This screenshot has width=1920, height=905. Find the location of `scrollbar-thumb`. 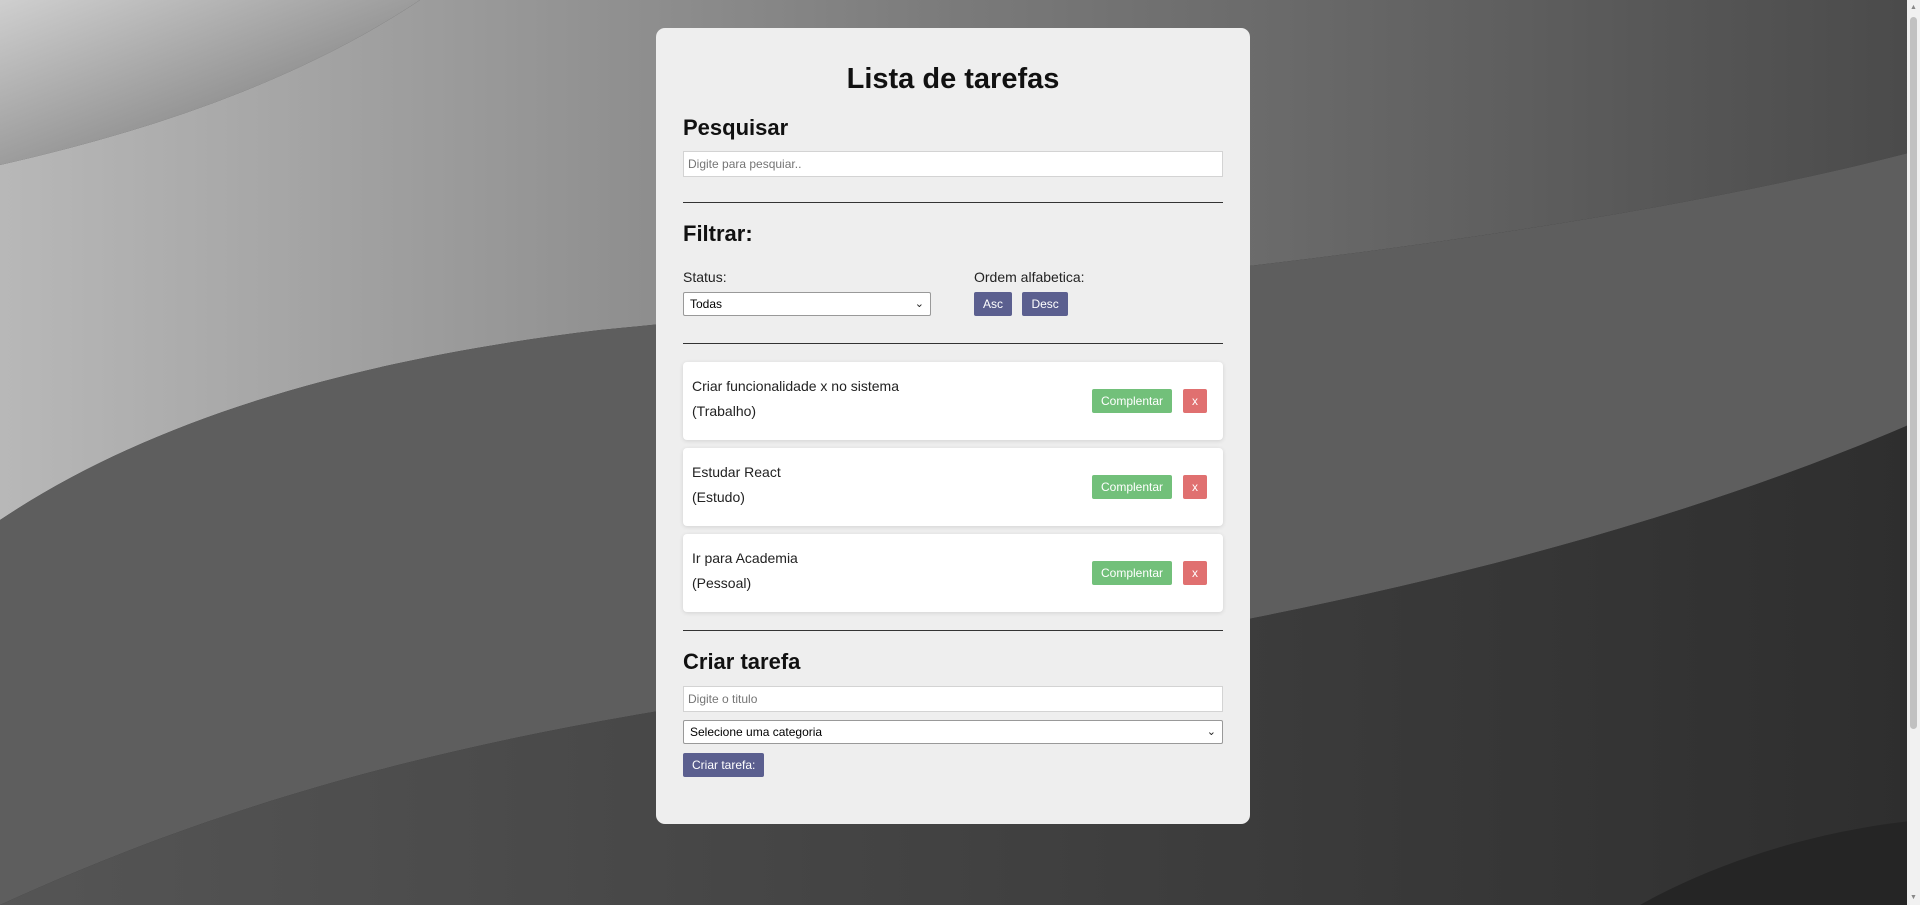

scrollbar-thumb is located at coordinates (1913, 373).